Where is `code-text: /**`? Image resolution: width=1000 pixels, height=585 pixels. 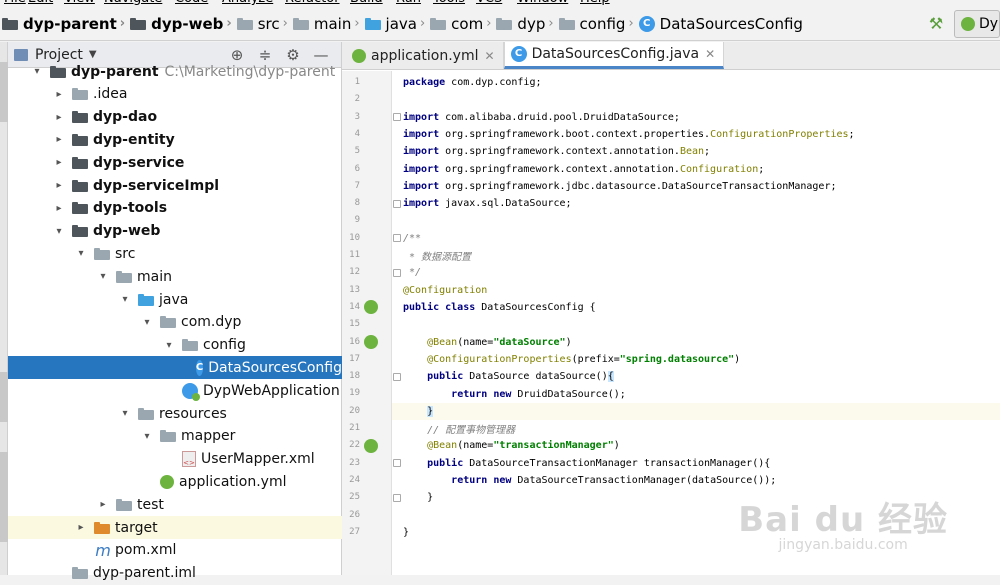 code-text: /** is located at coordinates (412, 238).